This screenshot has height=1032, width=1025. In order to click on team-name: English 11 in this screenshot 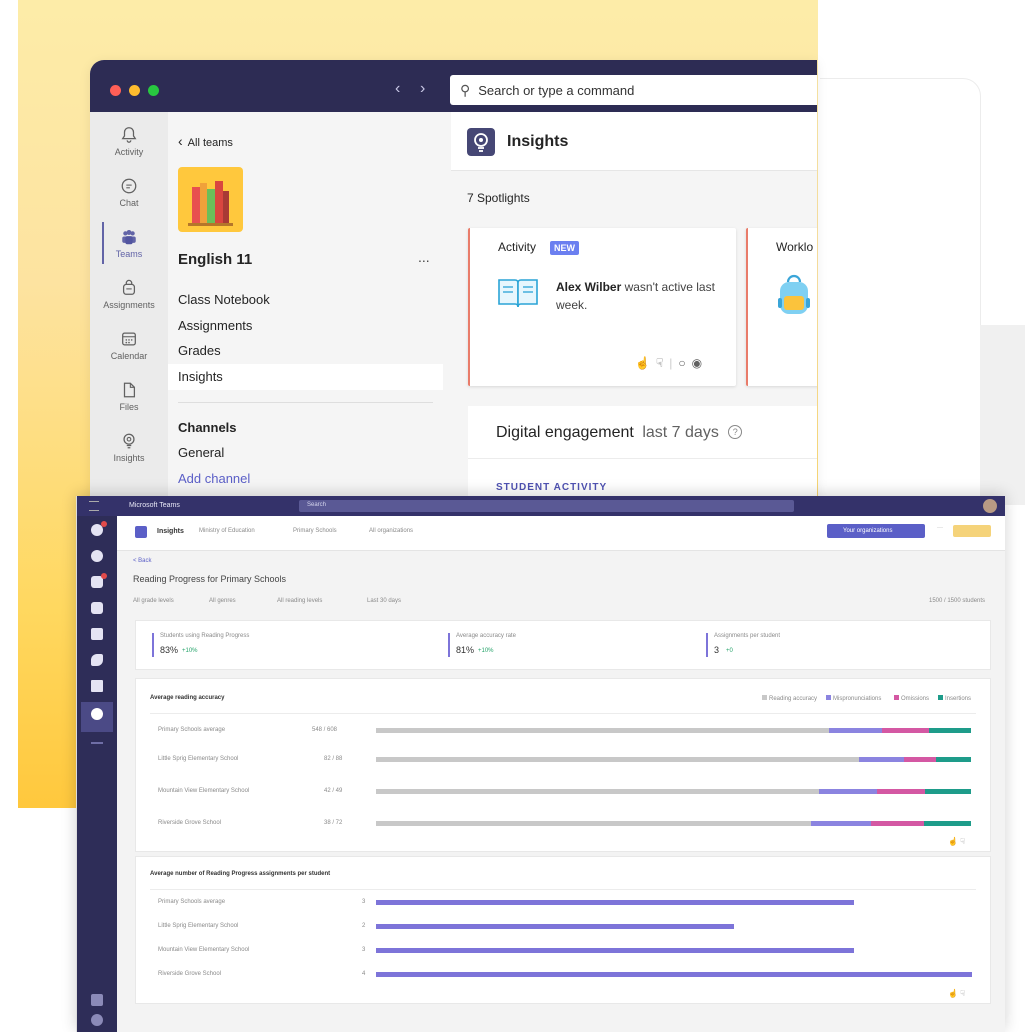, I will do `click(215, 259)`.